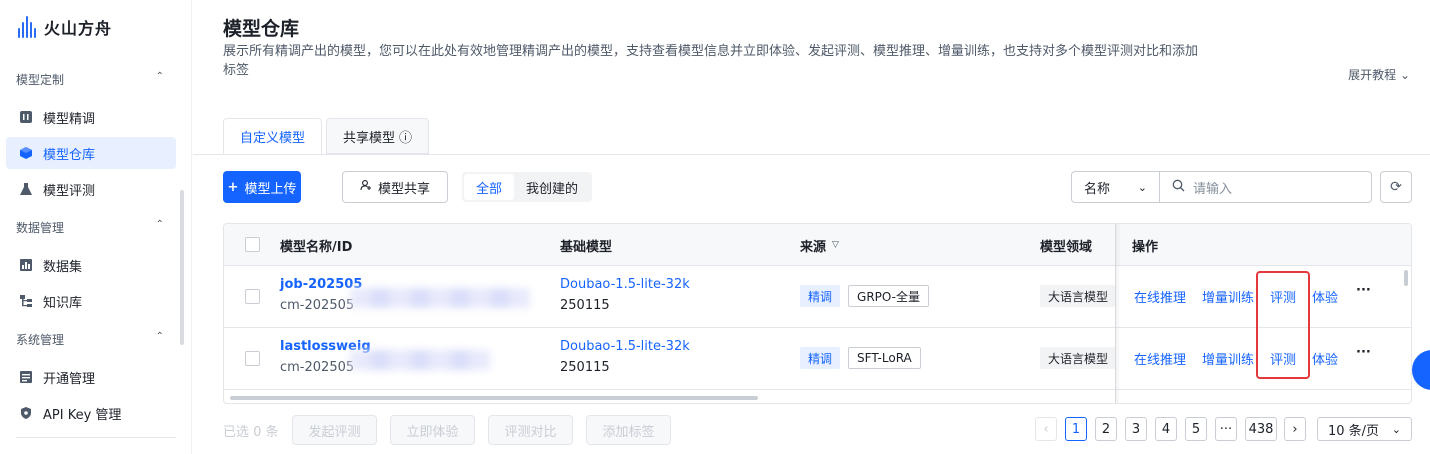 The width and height of the screenshot is (1430, 454). Describe the element at coordinates (90, 339) in the screenshot. I see `group-system-mgmt: 系统管理 ⌃` at that location.